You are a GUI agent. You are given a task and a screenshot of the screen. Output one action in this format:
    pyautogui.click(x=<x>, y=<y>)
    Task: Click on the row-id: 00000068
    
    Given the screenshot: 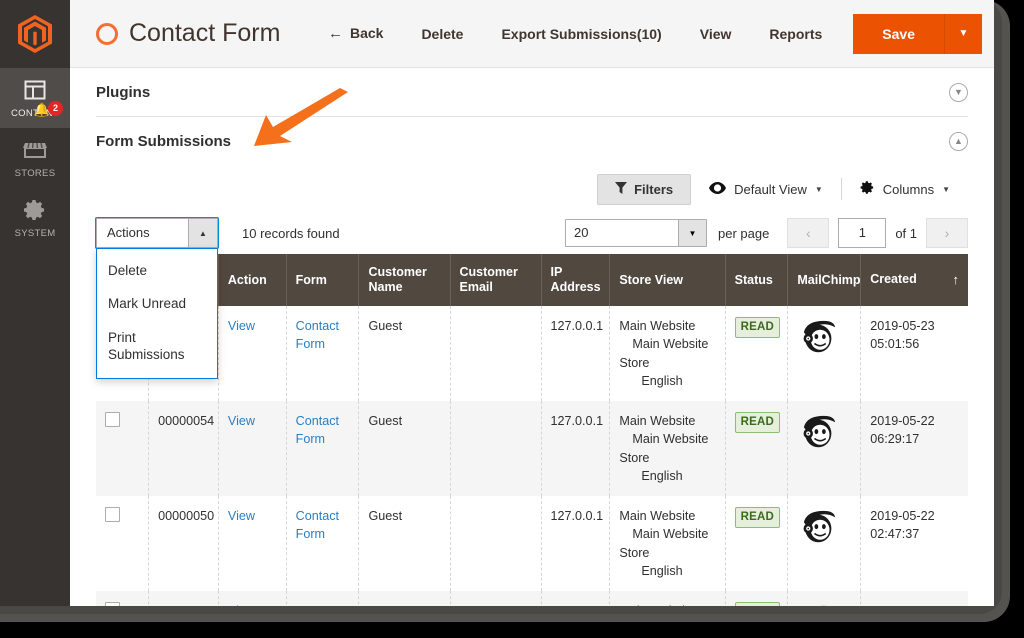 What is the action you would take?
    pyautogui.click(x=183, y=598)
    